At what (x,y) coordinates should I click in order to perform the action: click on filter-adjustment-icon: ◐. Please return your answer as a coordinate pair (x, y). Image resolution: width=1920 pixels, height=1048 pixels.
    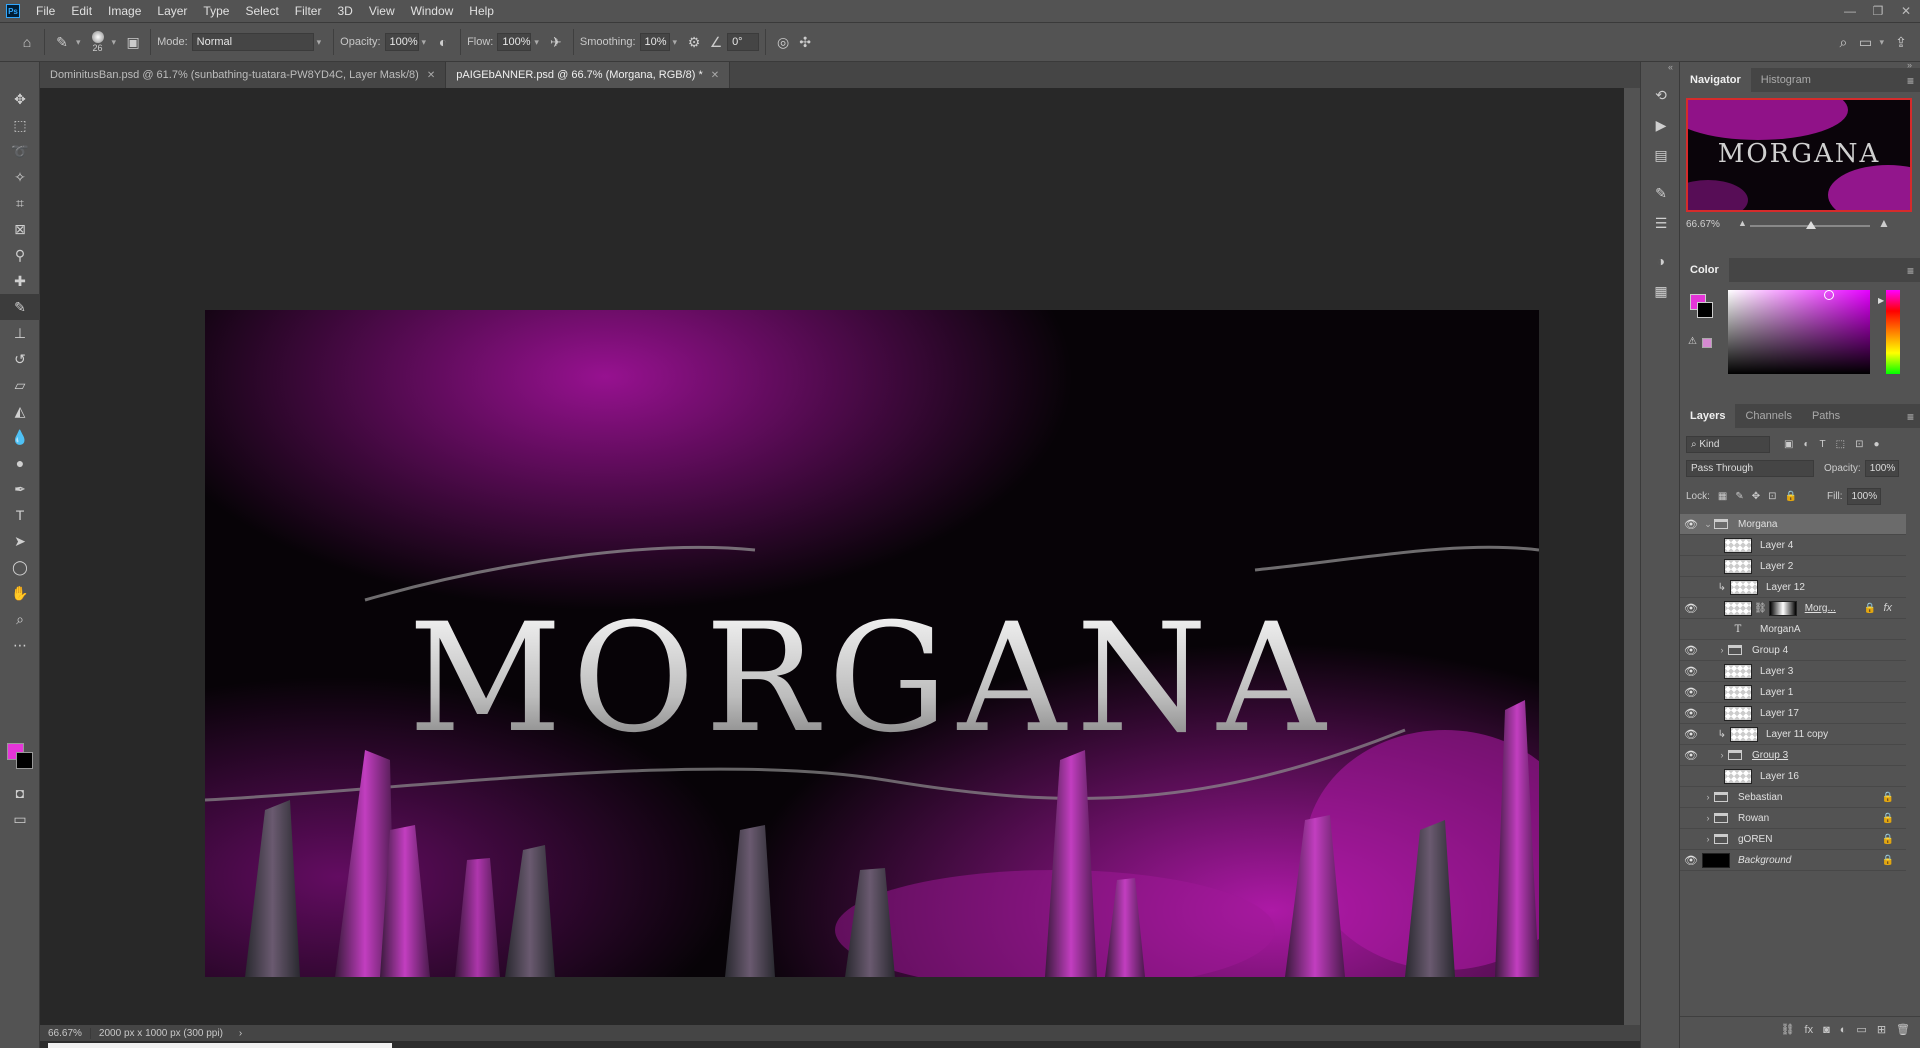
    Looking at the image, I should click on (1806, 444).